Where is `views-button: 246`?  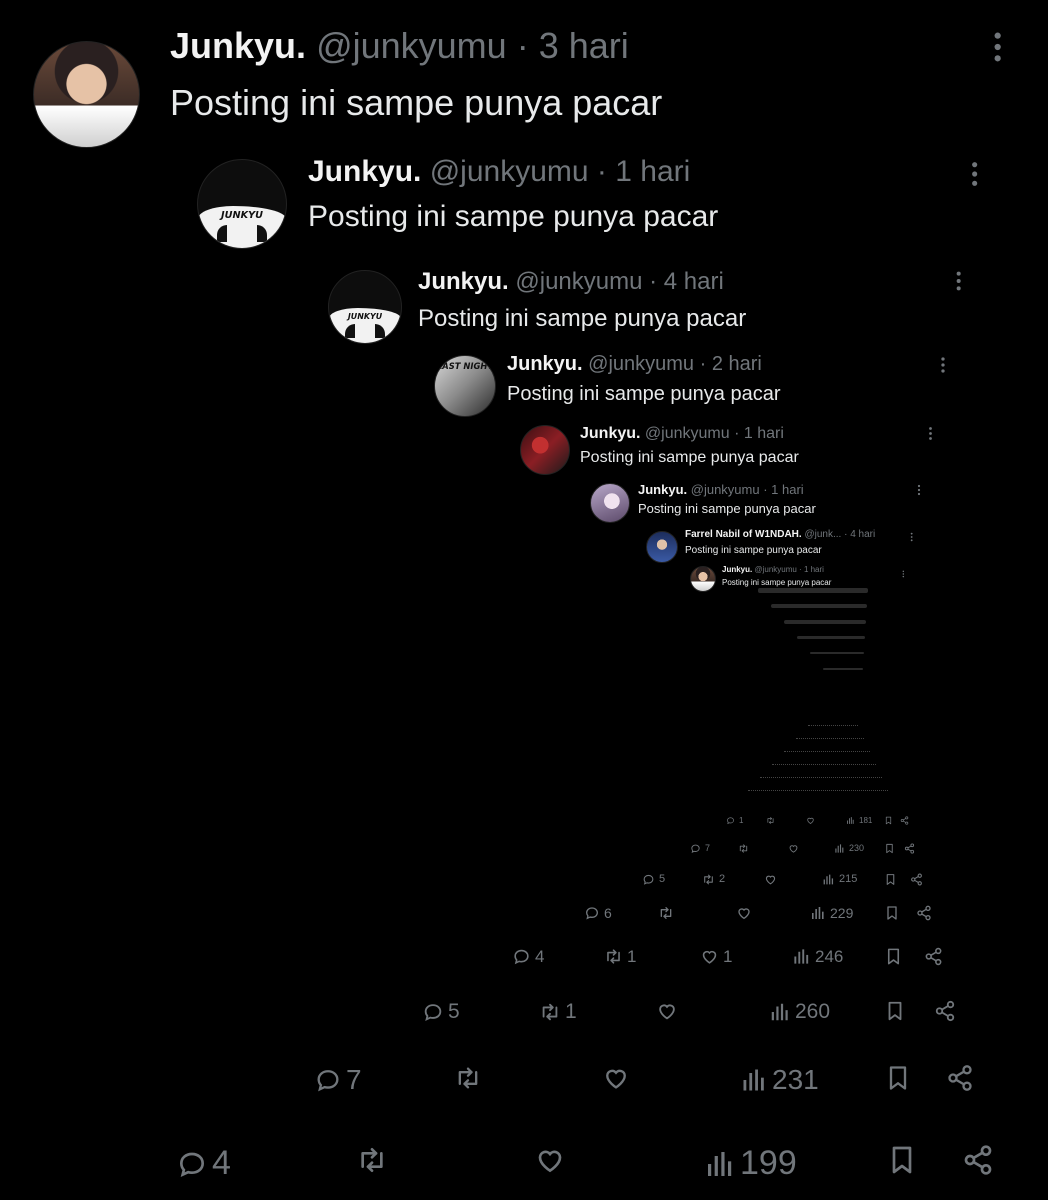 views-button: 246 is located at coordinates (815, 957).